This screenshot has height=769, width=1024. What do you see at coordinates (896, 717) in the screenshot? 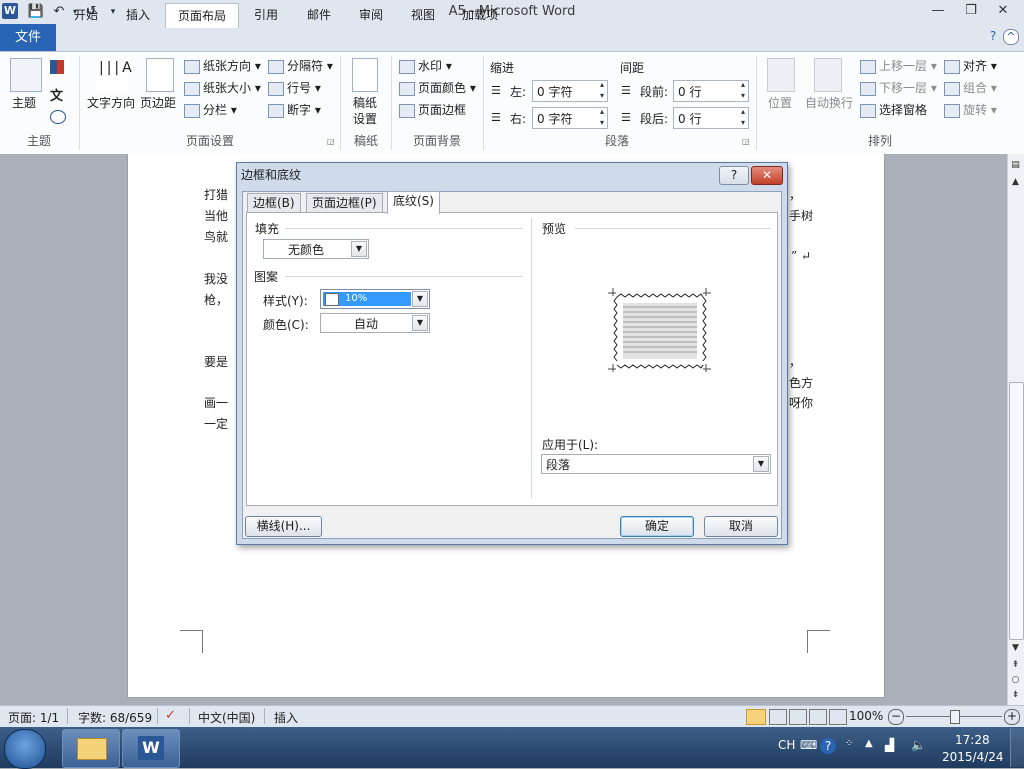
I see `zoom-out-button: −` at bounding box center [896, 717].